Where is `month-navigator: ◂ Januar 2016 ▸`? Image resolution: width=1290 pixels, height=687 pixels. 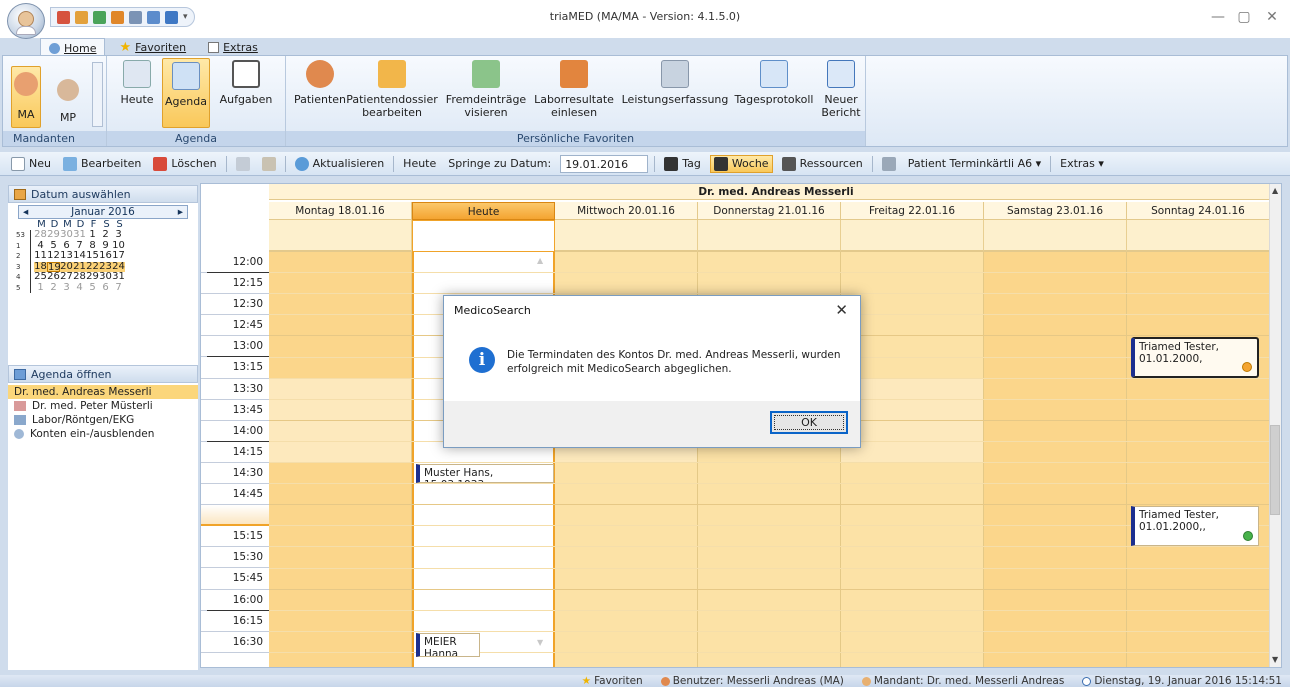
month-navigator: ◂ Januar 2016 ▸ is located at coordinates (103, 212).